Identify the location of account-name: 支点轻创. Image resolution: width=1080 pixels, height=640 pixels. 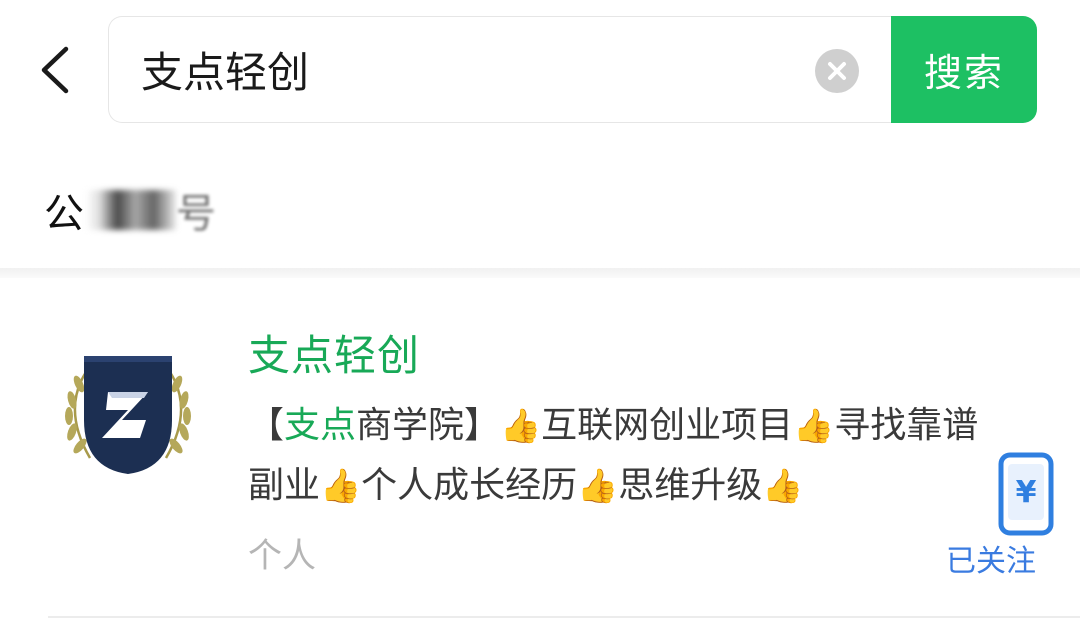
(334, 355).